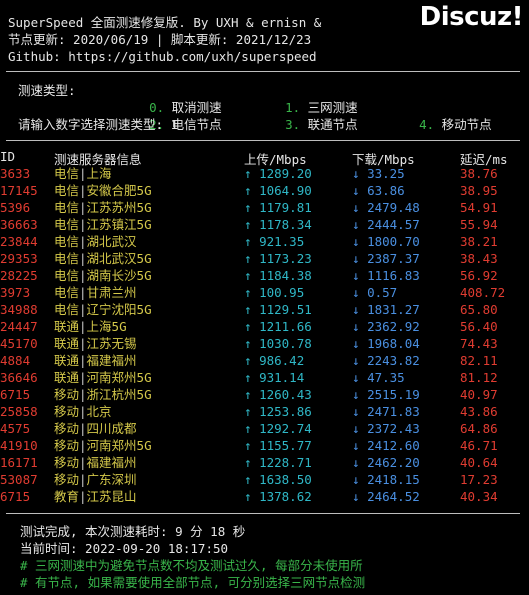  What do you see at coordinates (393, 343) in the screenshot?
I see `row-download: 1968.04` at bounding box center [393, 343].